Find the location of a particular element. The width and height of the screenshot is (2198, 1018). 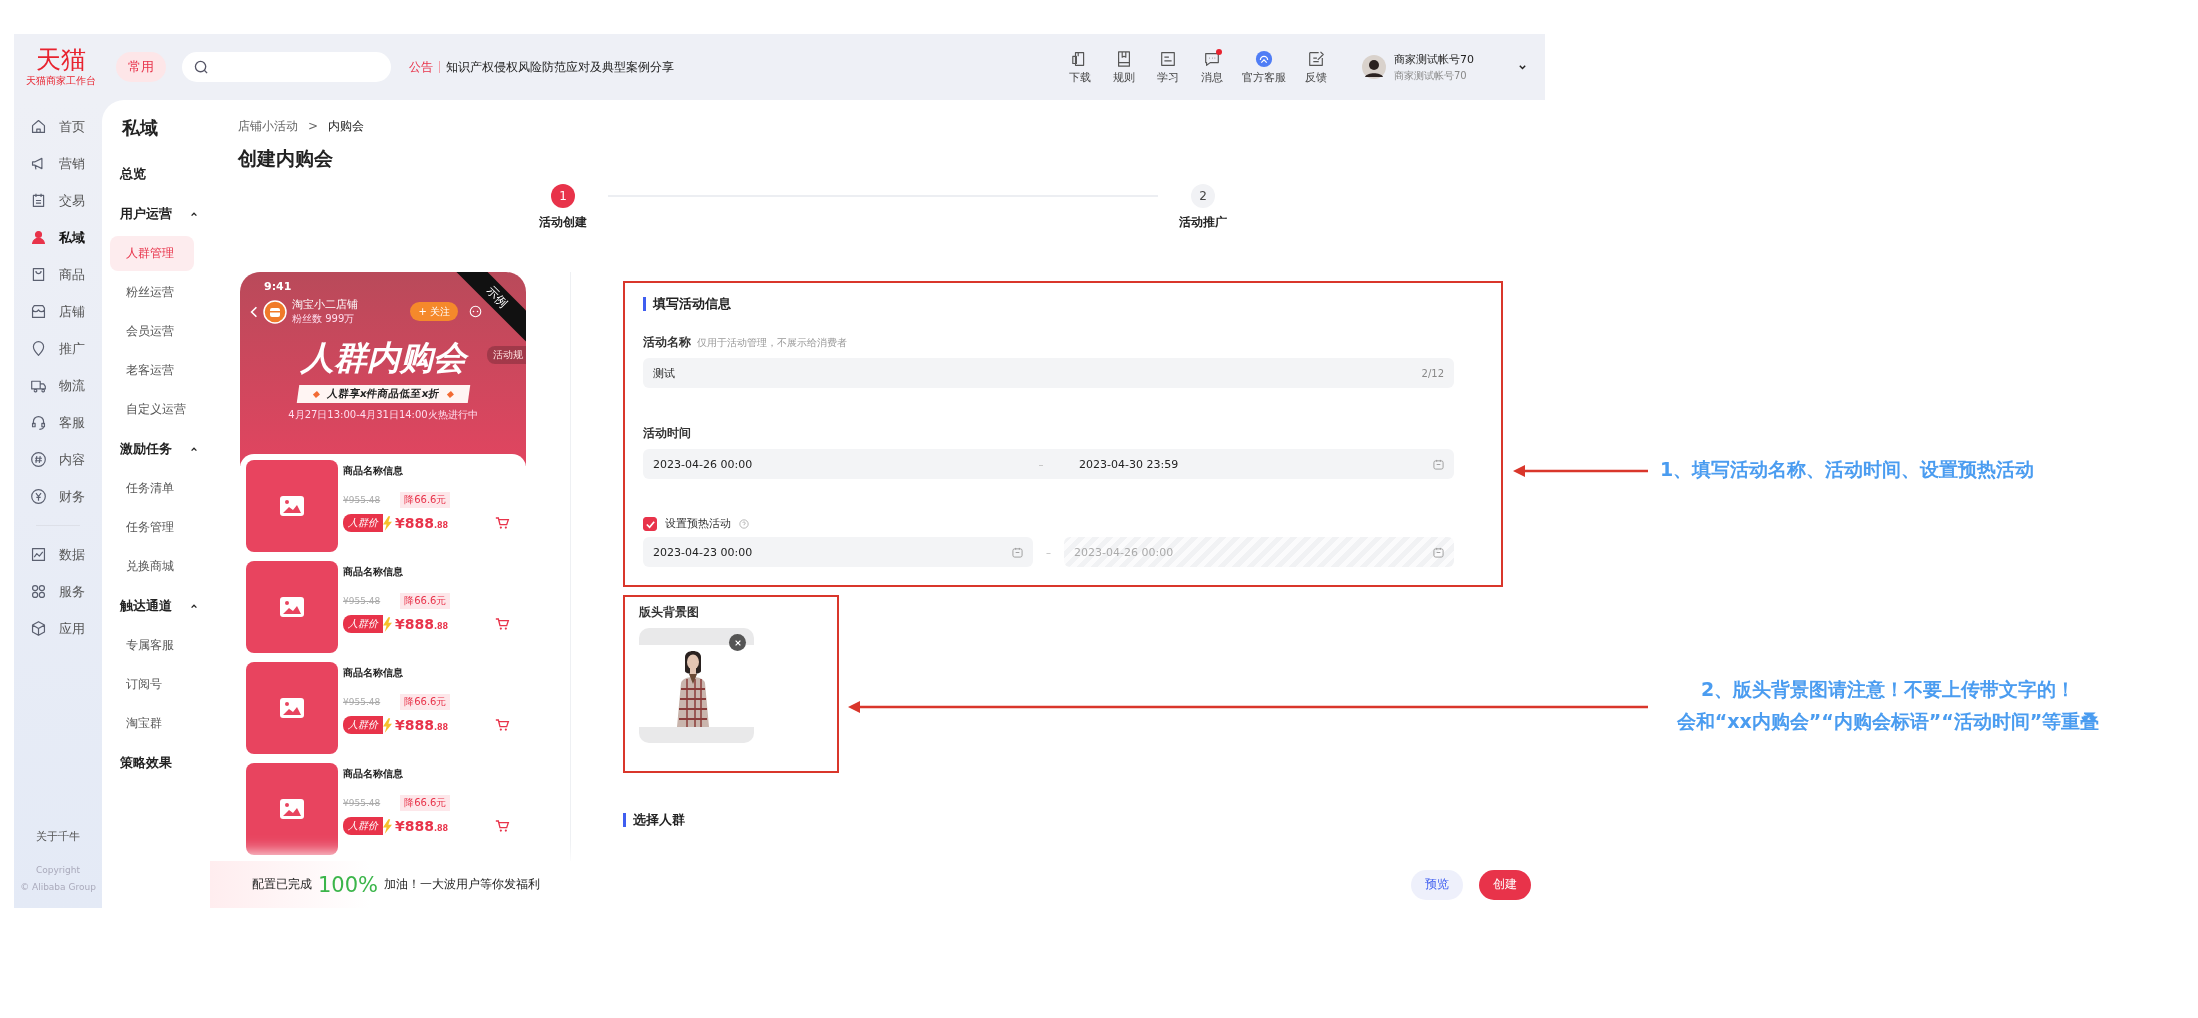

notice-link: 知识产权侵权风险防范应对及典型案例分享 is located at coordinates (560, 67).